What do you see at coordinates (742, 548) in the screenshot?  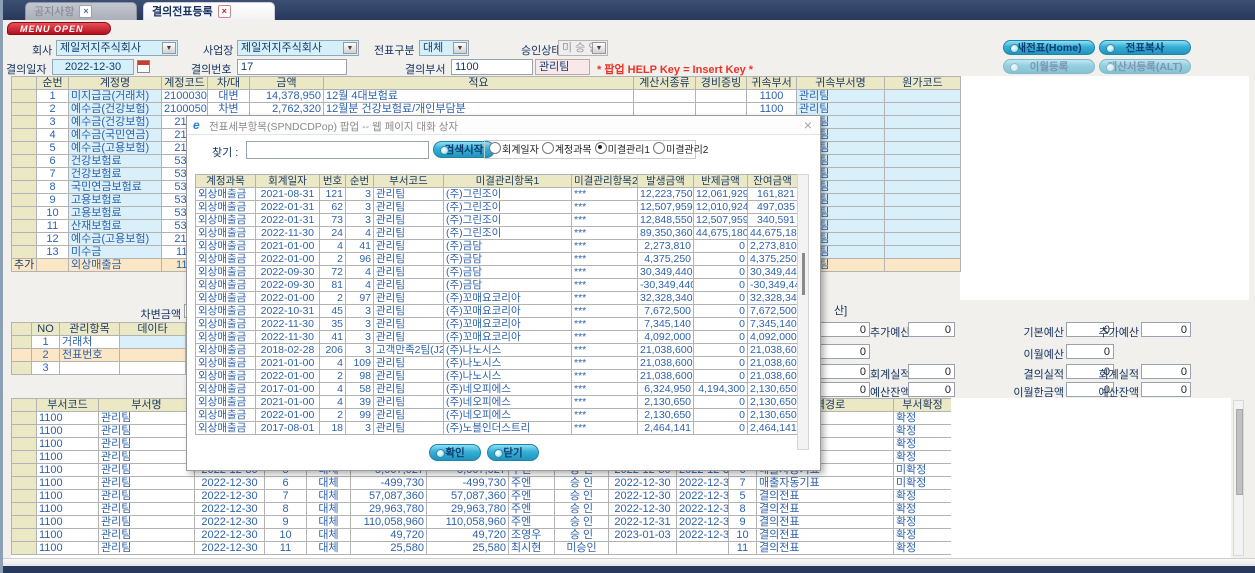 I see `cell: 11` at bounding box center [742, 548].